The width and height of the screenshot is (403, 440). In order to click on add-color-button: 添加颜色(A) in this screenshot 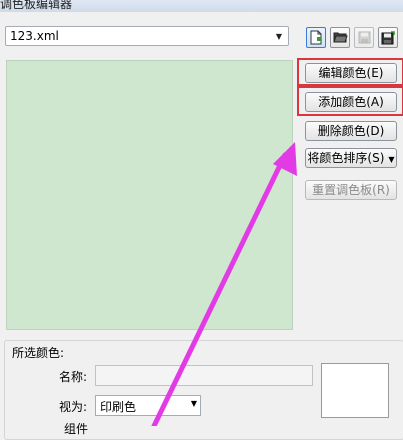, I will do `click(351, 102)`.